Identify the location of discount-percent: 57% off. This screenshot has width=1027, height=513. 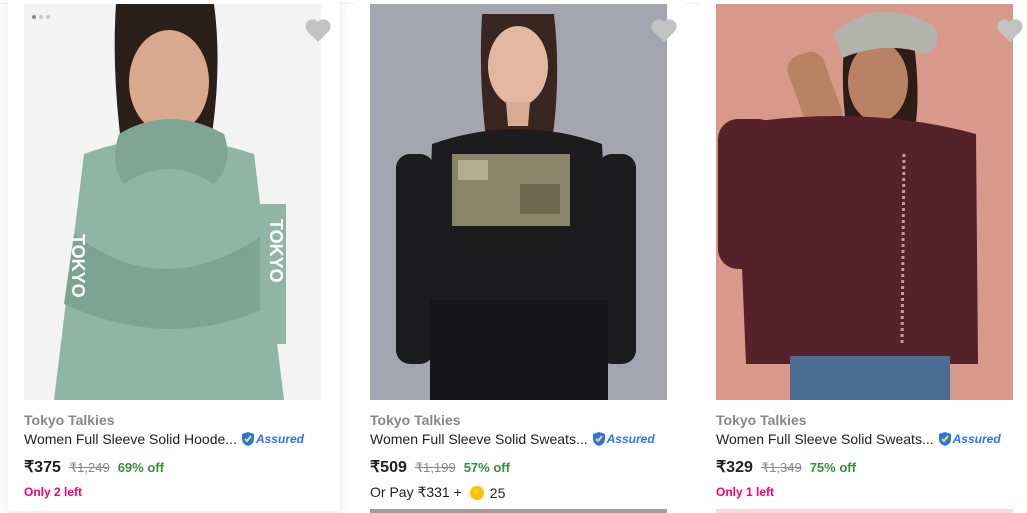
(486, 467).